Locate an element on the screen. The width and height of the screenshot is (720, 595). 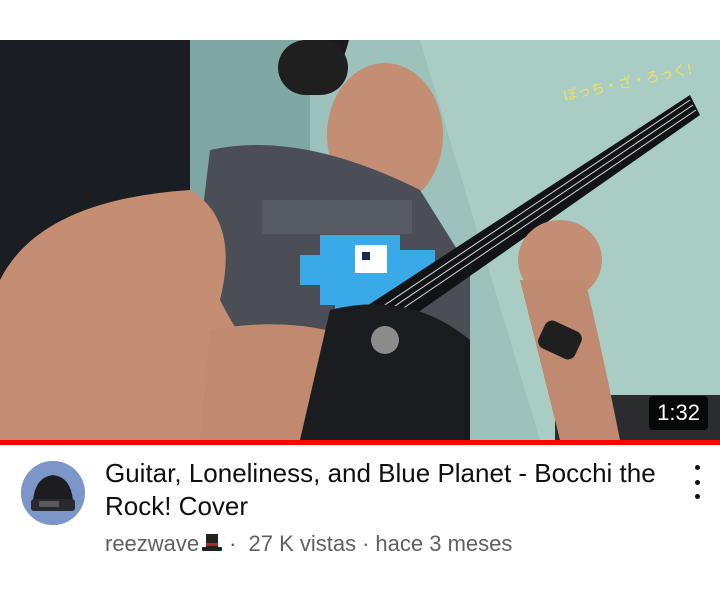
channel-avatar is located at coordinates (53, 493).